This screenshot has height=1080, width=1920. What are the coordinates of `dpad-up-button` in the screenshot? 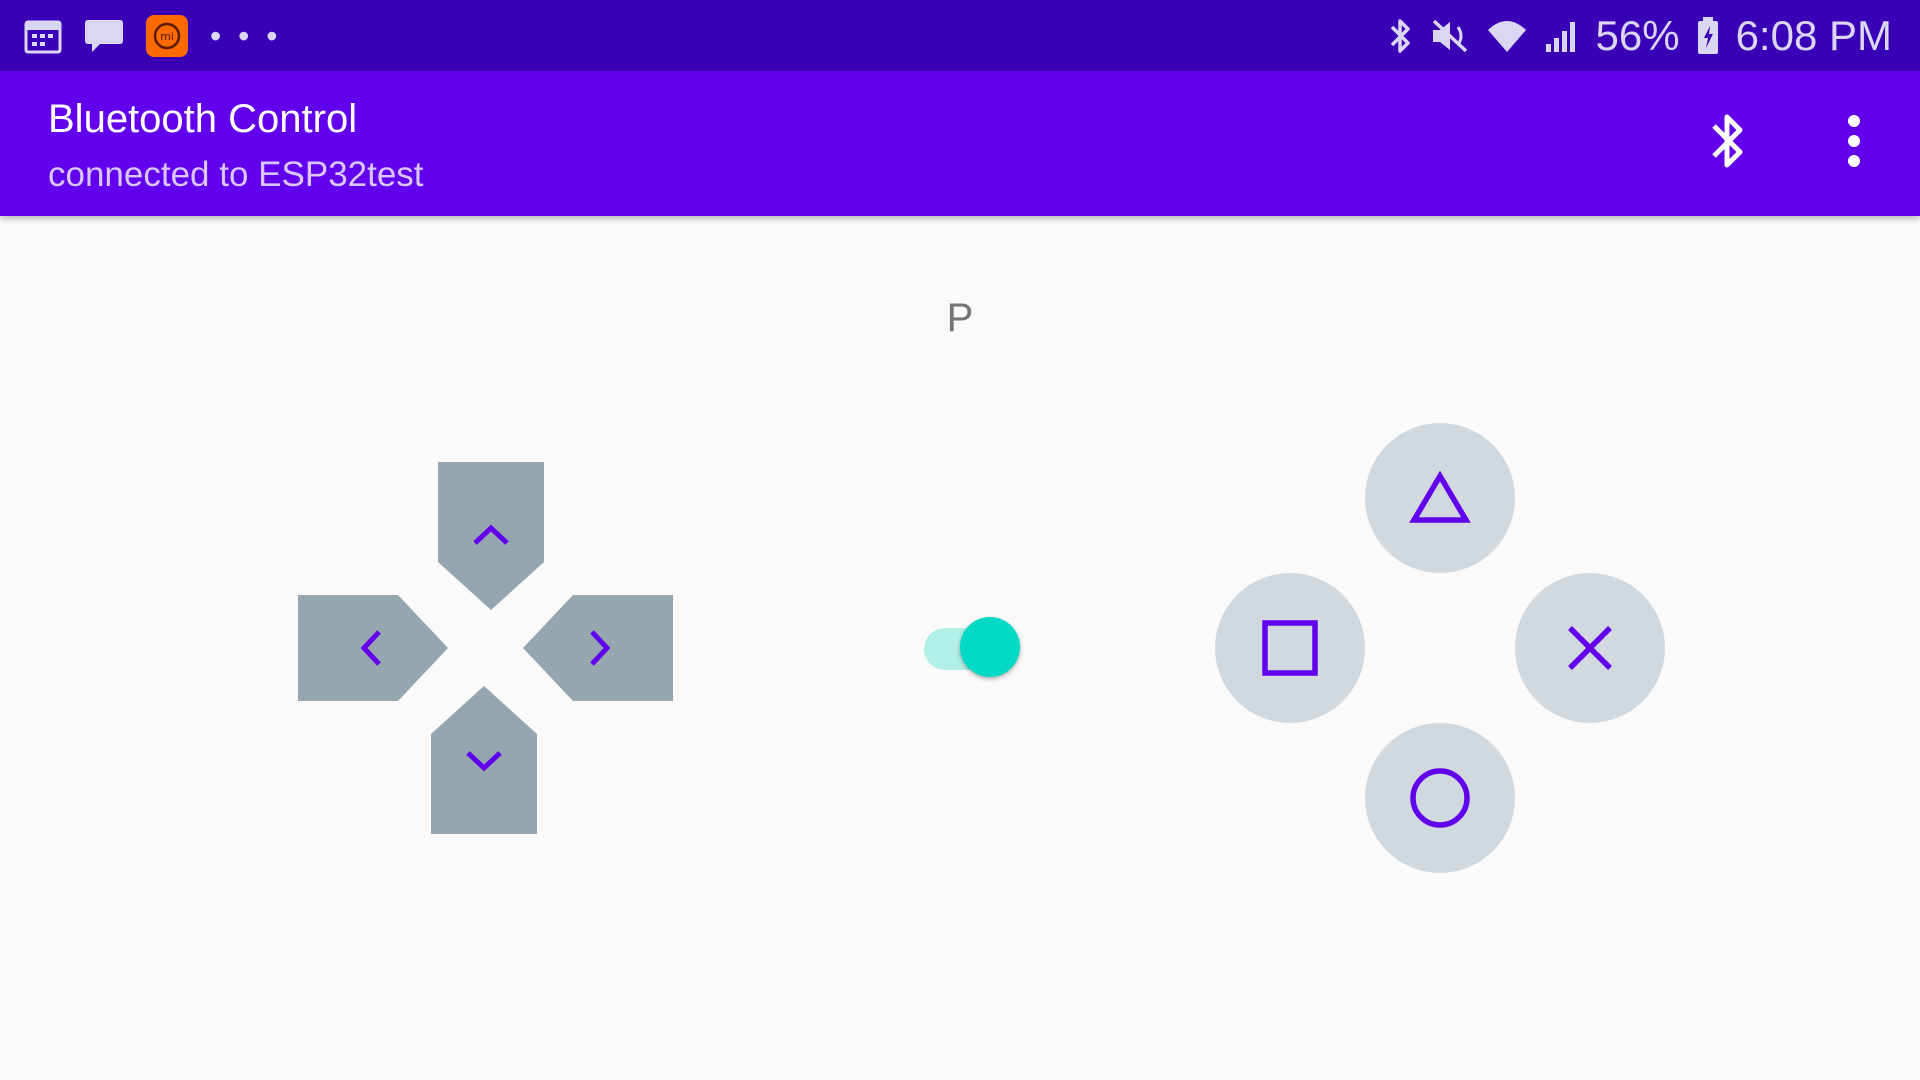 It's located at (491, 536).